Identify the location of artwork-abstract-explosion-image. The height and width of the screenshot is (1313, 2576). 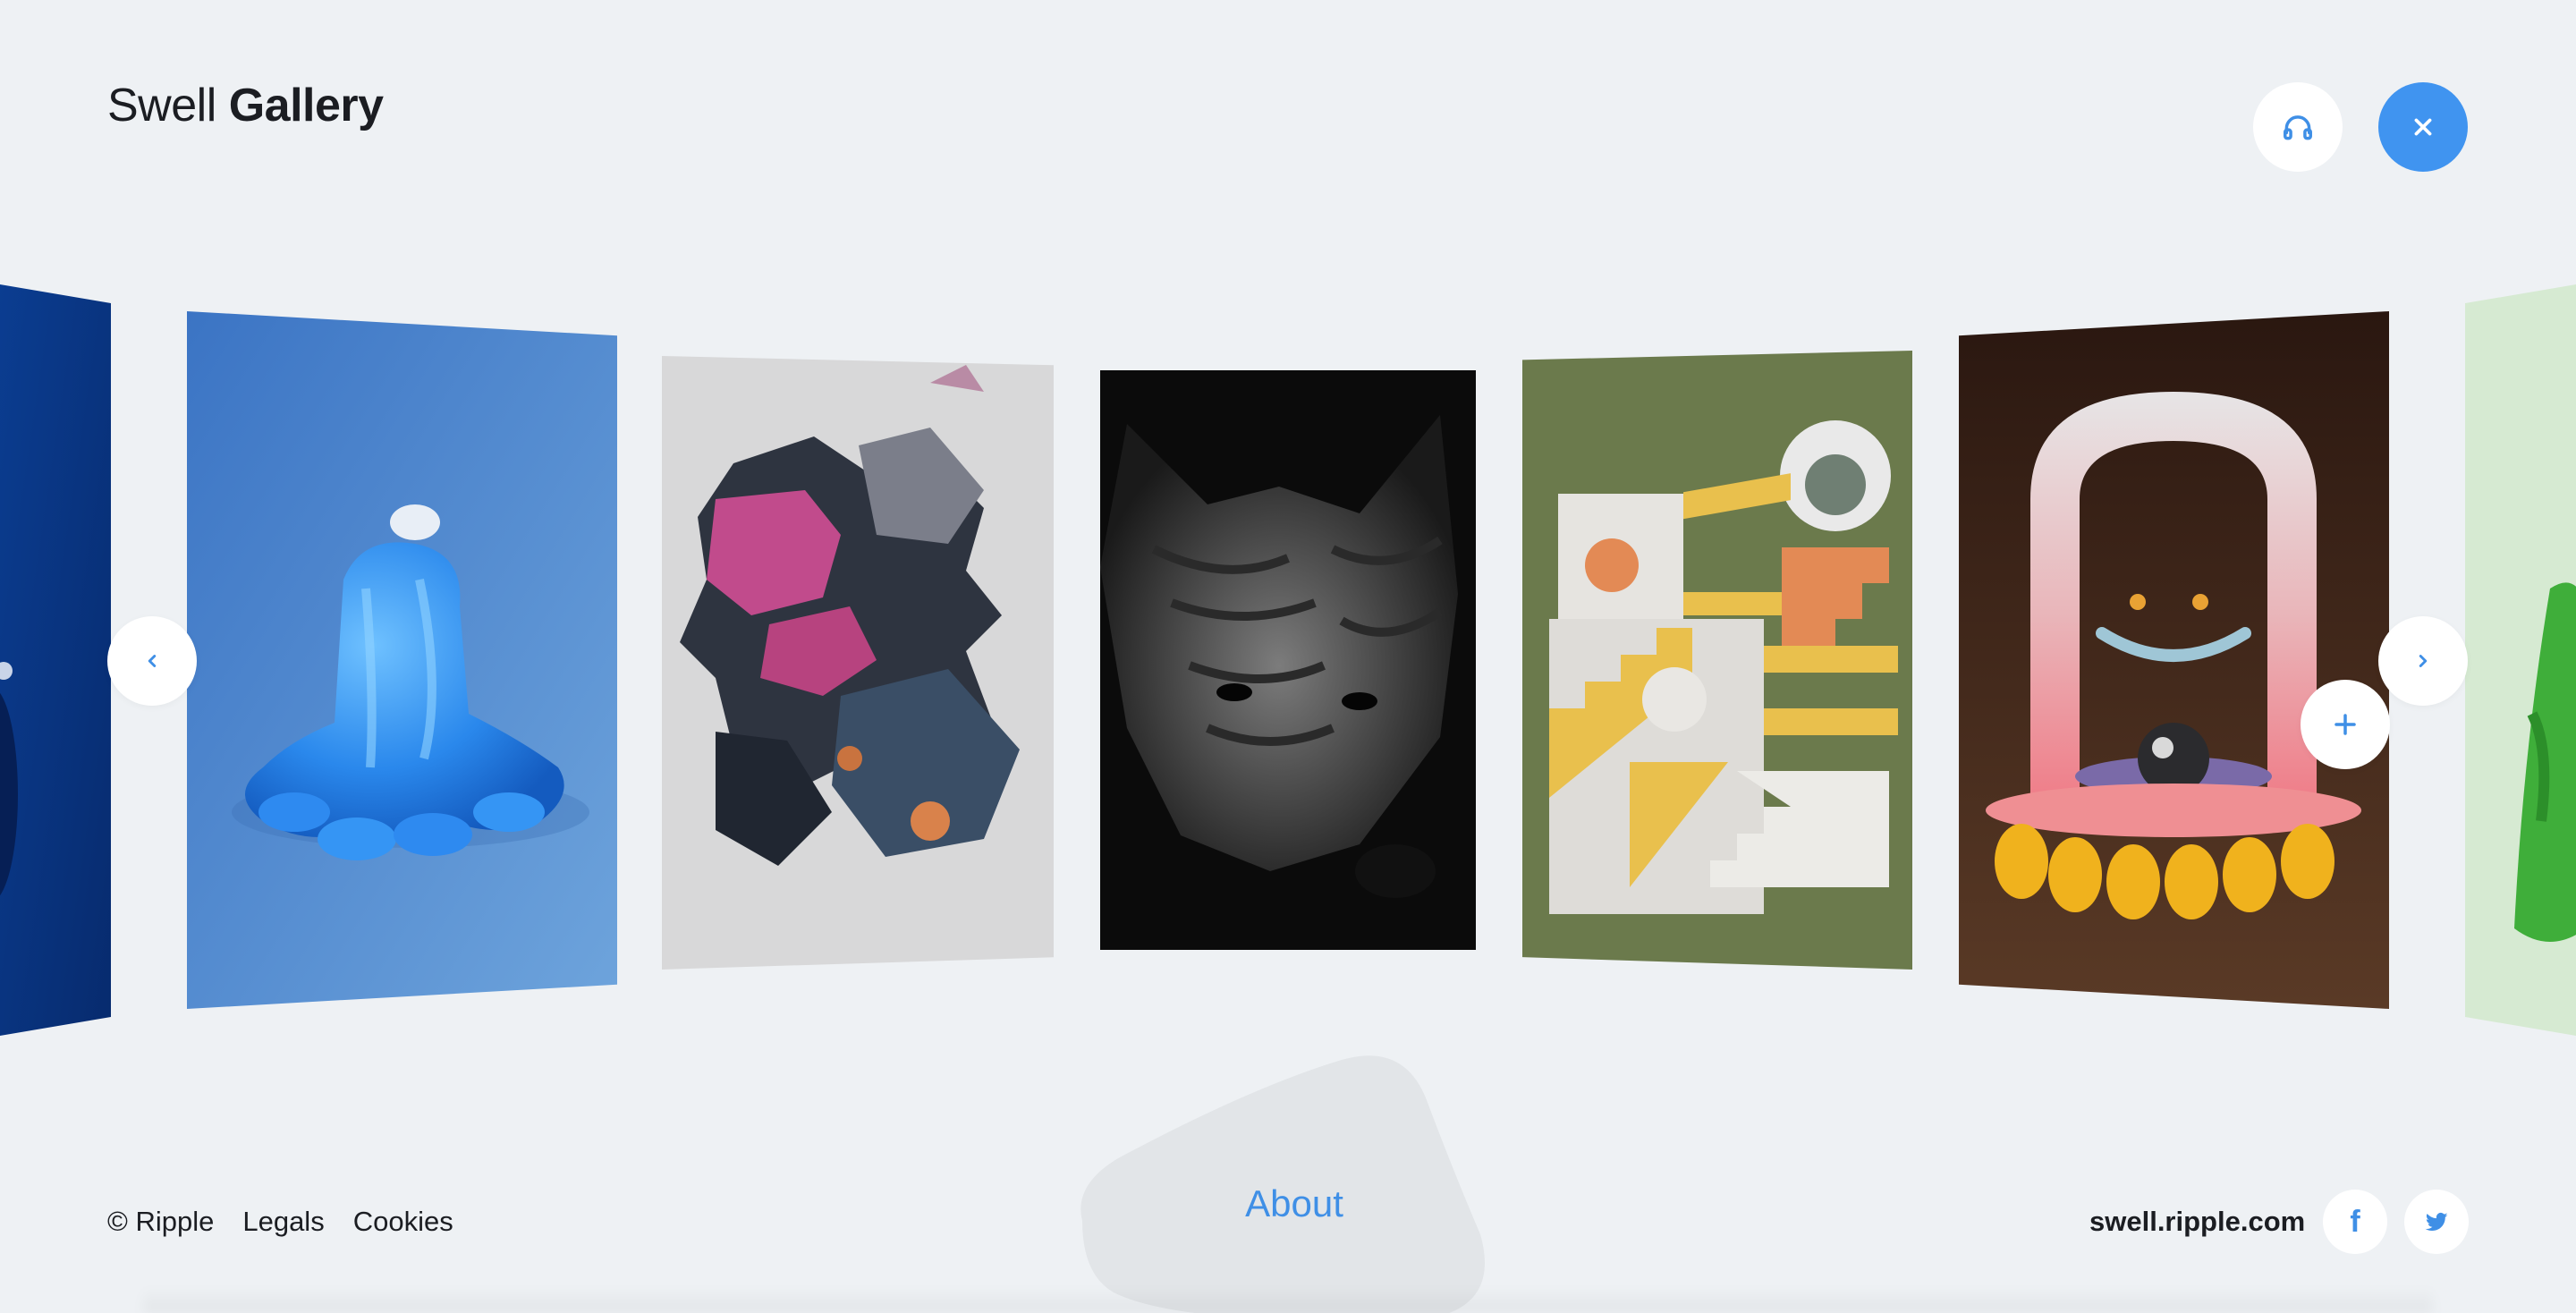
(858, 663).